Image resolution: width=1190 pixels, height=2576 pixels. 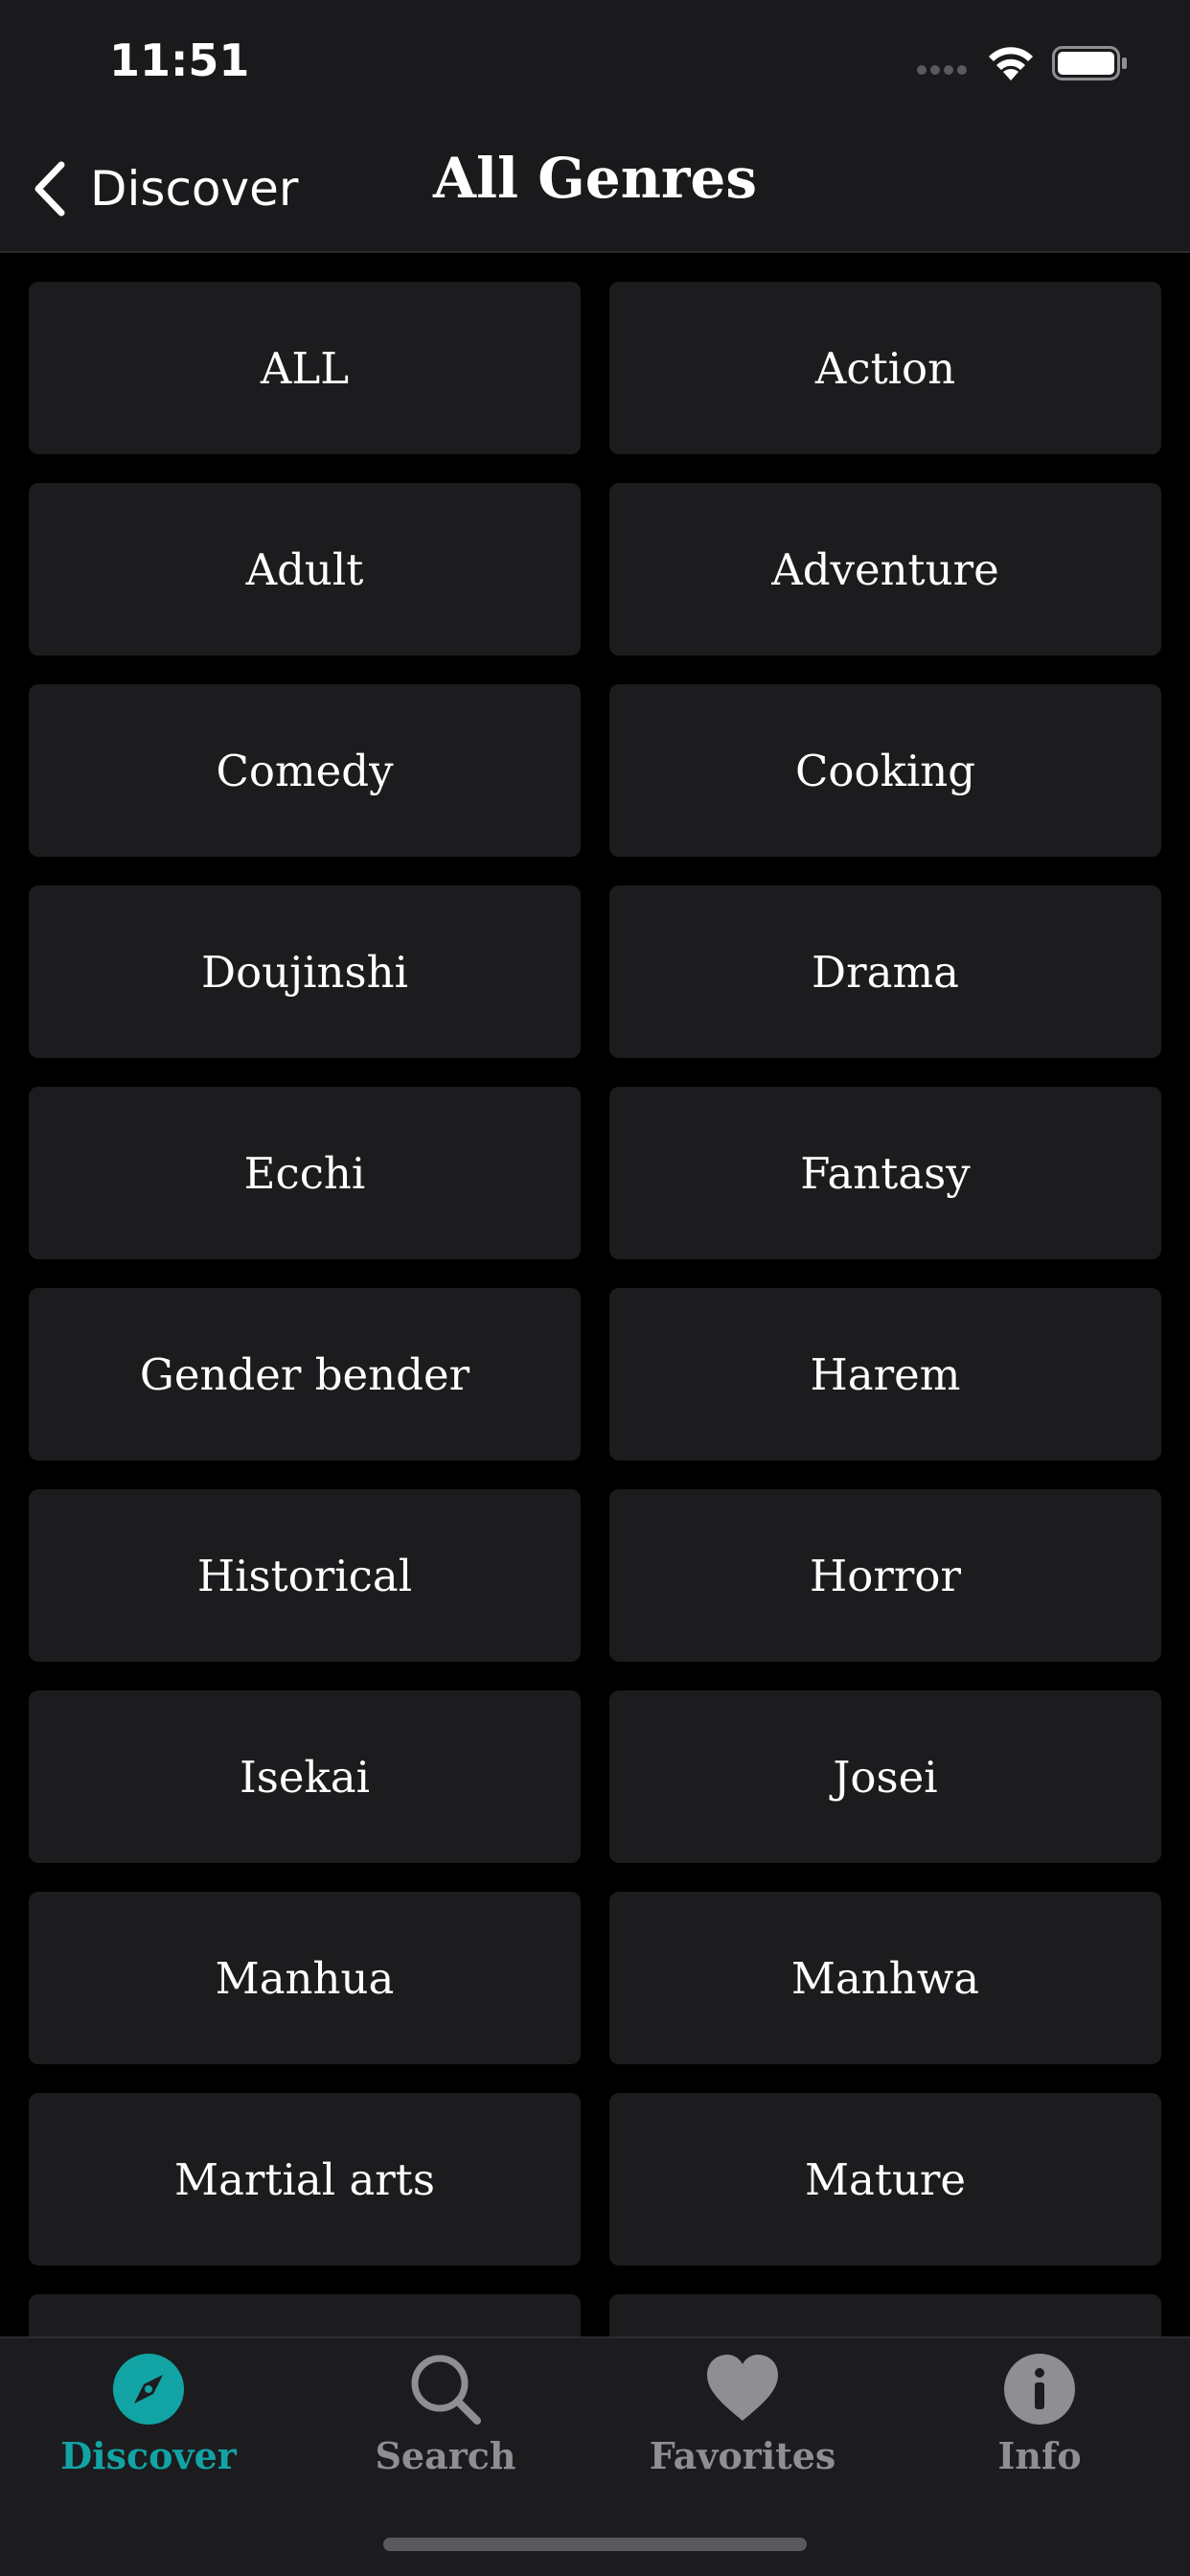 I want to click on genre-tile: Adult, so click(x=305, y=569).